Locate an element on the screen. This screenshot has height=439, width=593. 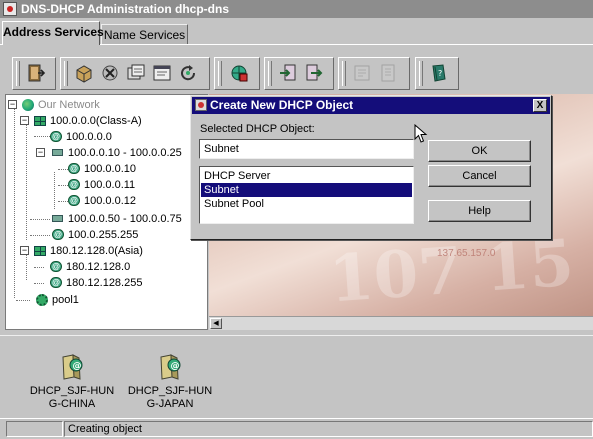
tree-node-host: @ 100.0.0.10 is located at coordinates (106, 169).